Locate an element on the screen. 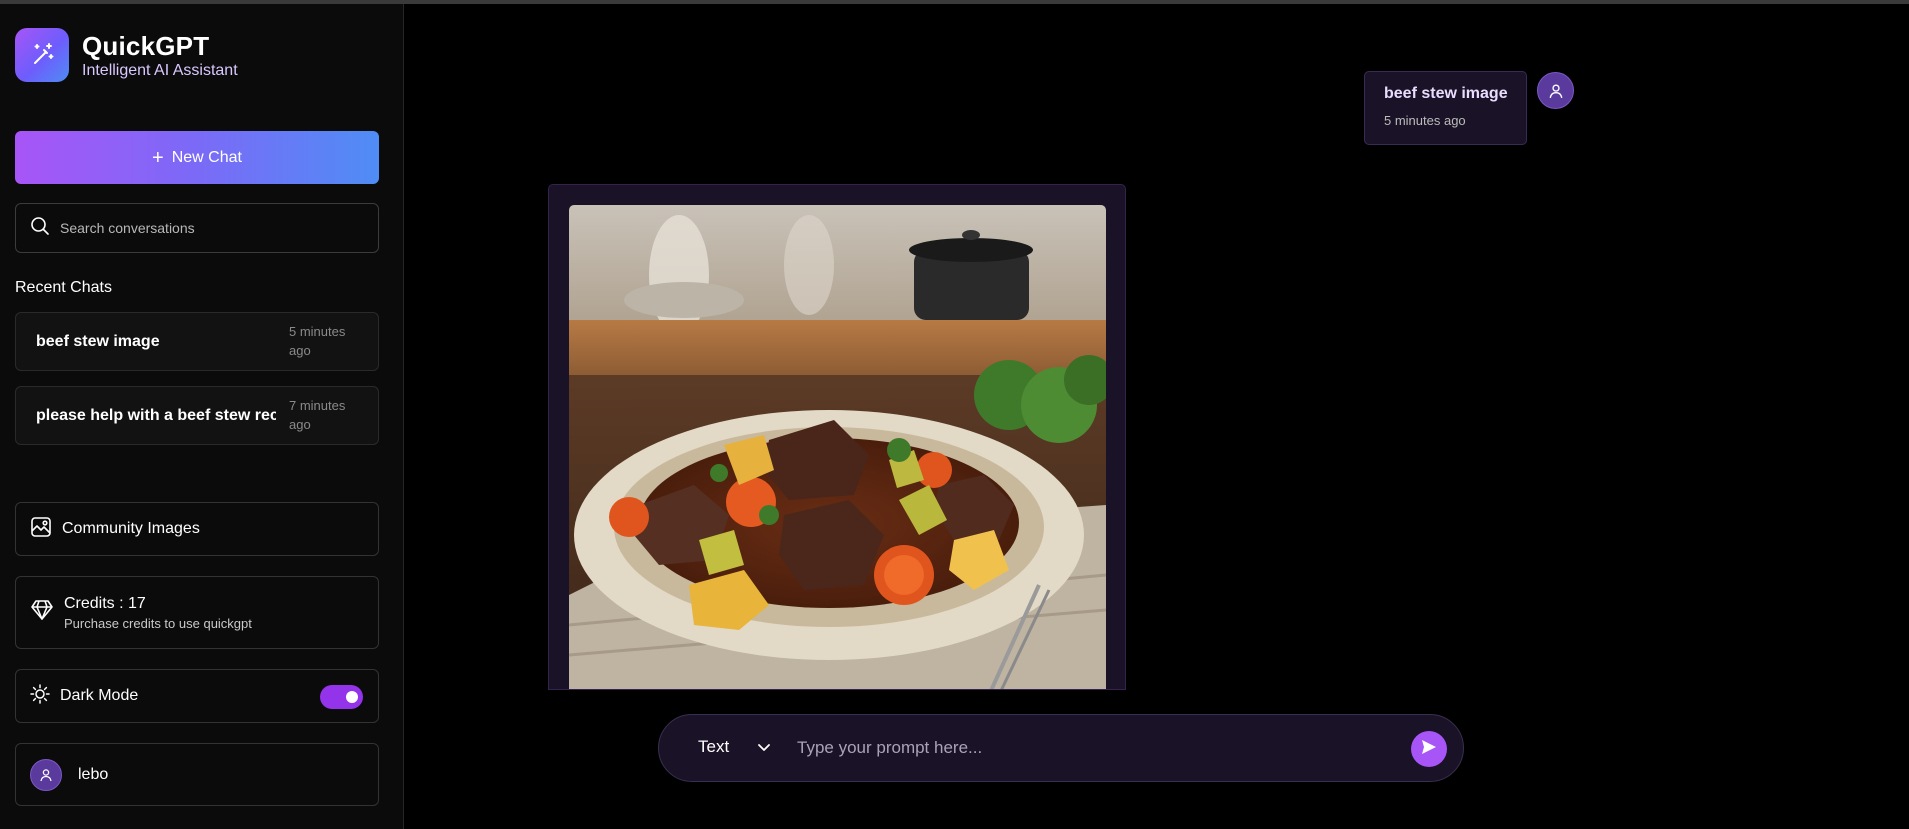 Image resolution: width=1909 pixels, height=829 pixels. chat-item-time: 7 minutes ago is located at coordinates (317, 415).